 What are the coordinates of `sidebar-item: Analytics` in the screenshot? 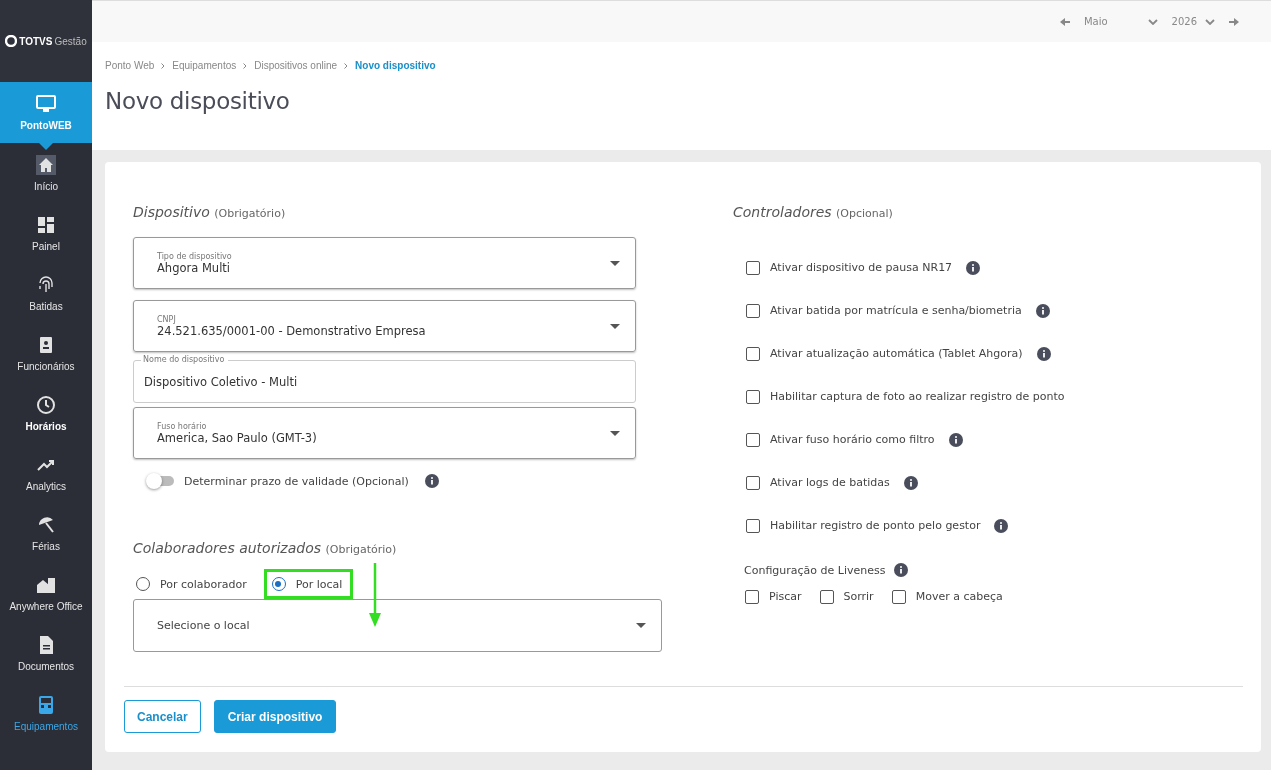 It's located at (46, 473).